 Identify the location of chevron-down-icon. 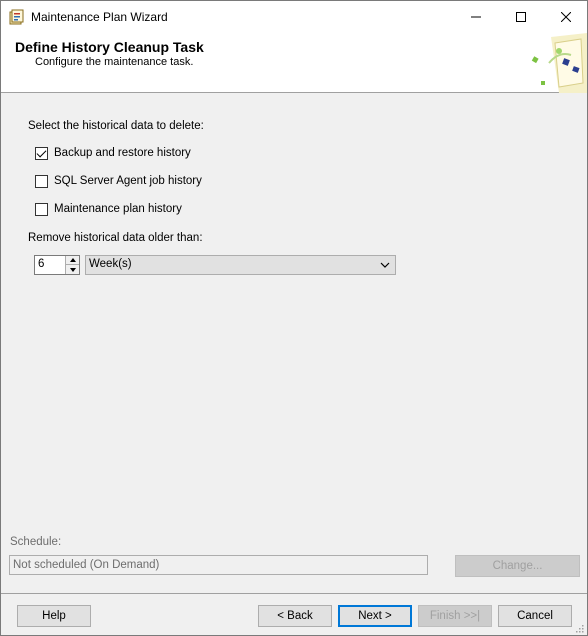
(385, 265).